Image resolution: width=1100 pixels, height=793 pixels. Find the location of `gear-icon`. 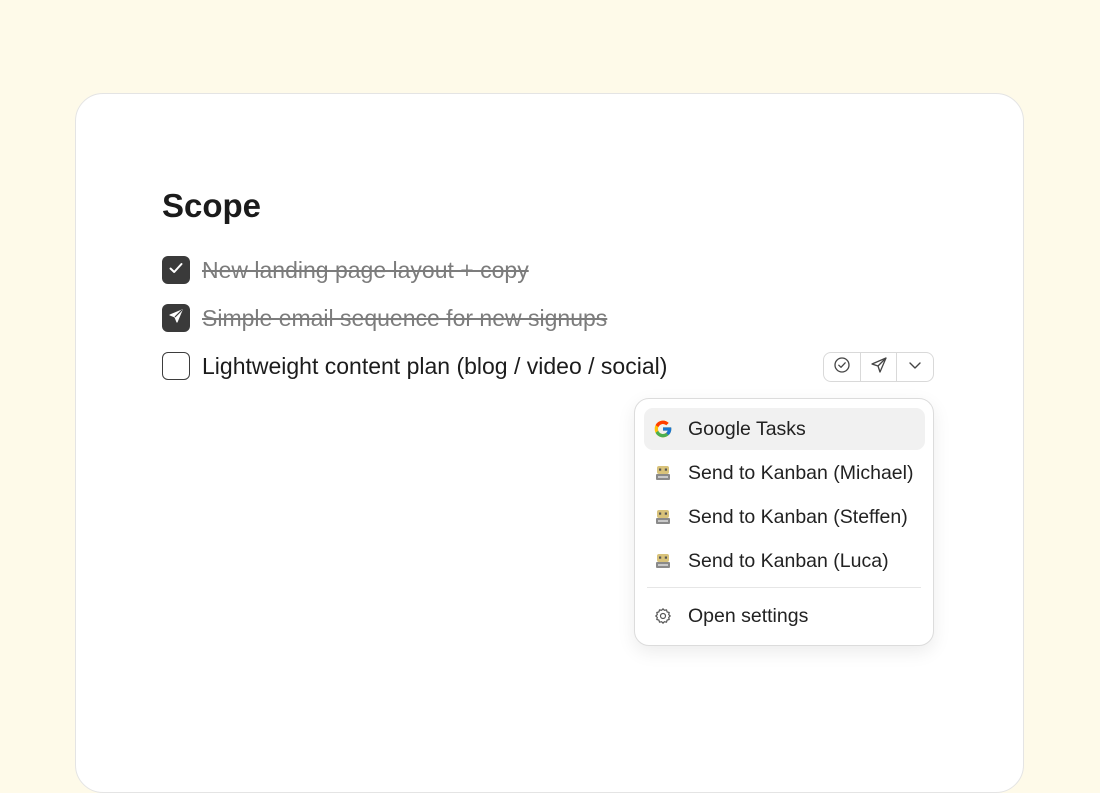

gear-icon is located at coordinates (663, 616).